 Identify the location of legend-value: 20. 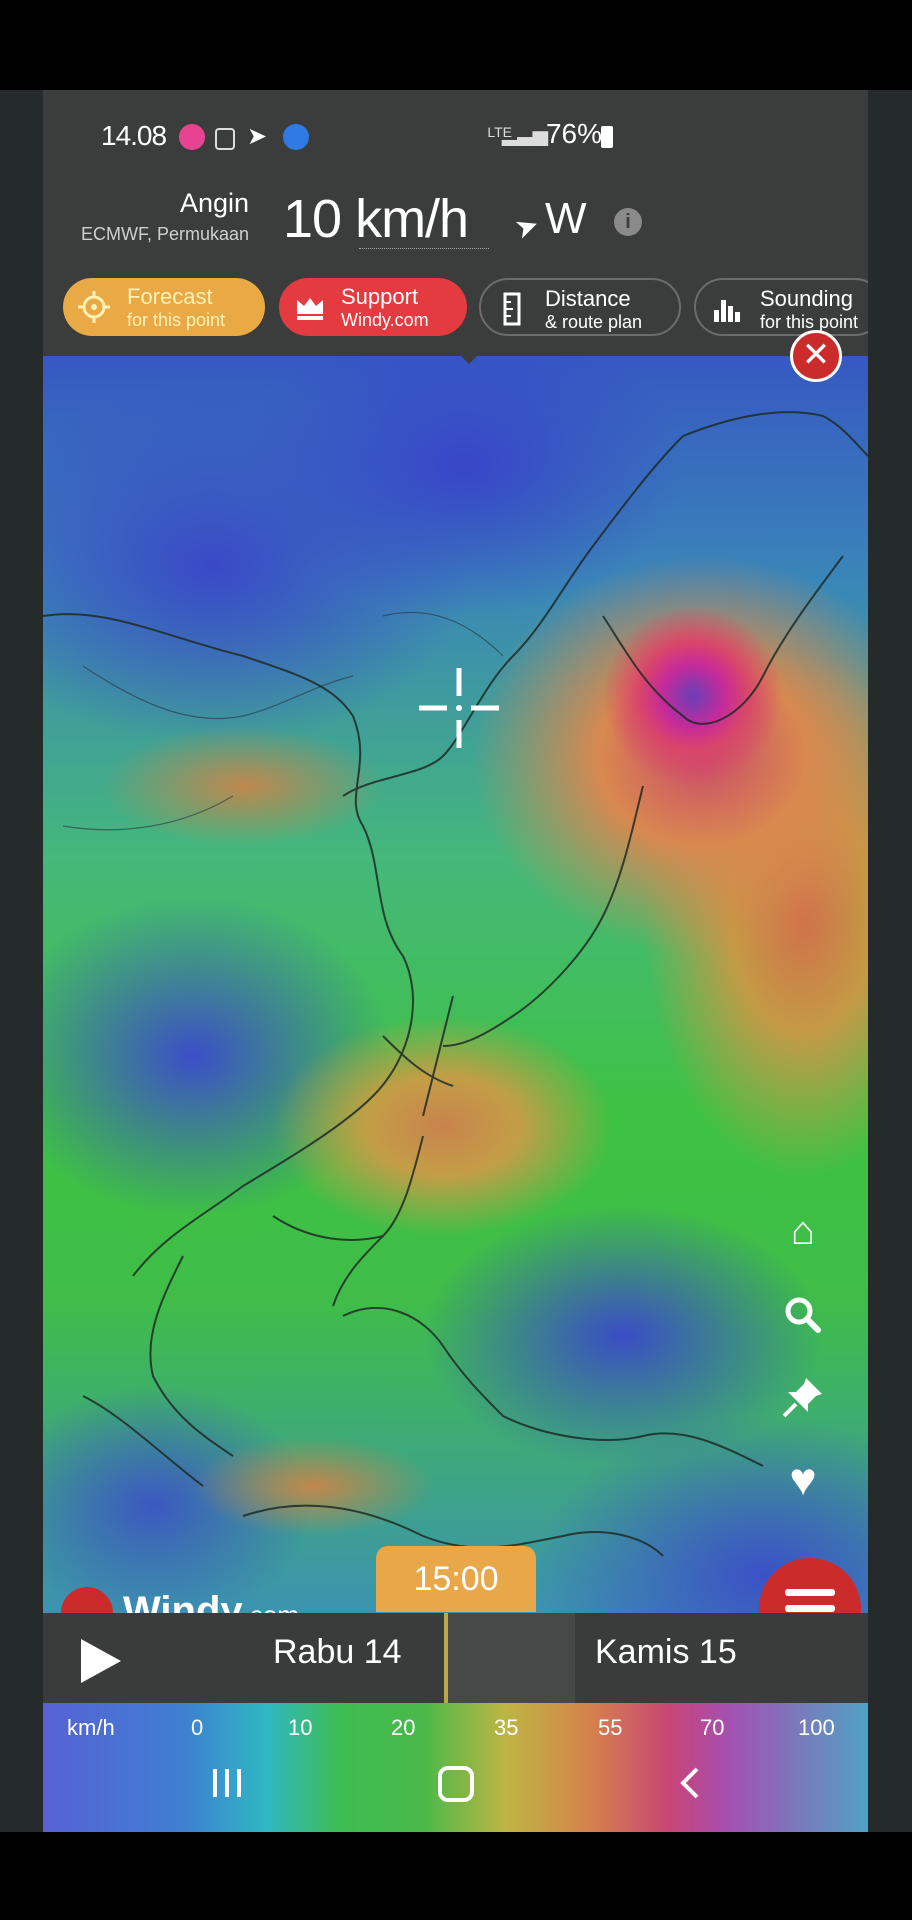
(403, 1727).